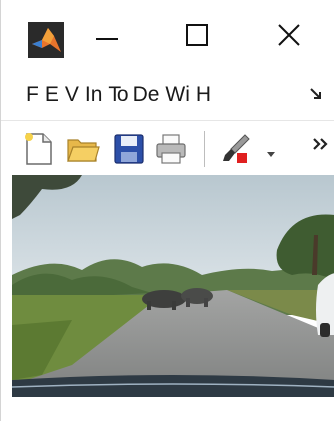 This screenshot has width=334, height=421. Describe the element at coordinates (171, 149) in the screenshot. I see `print-icon` at that location.